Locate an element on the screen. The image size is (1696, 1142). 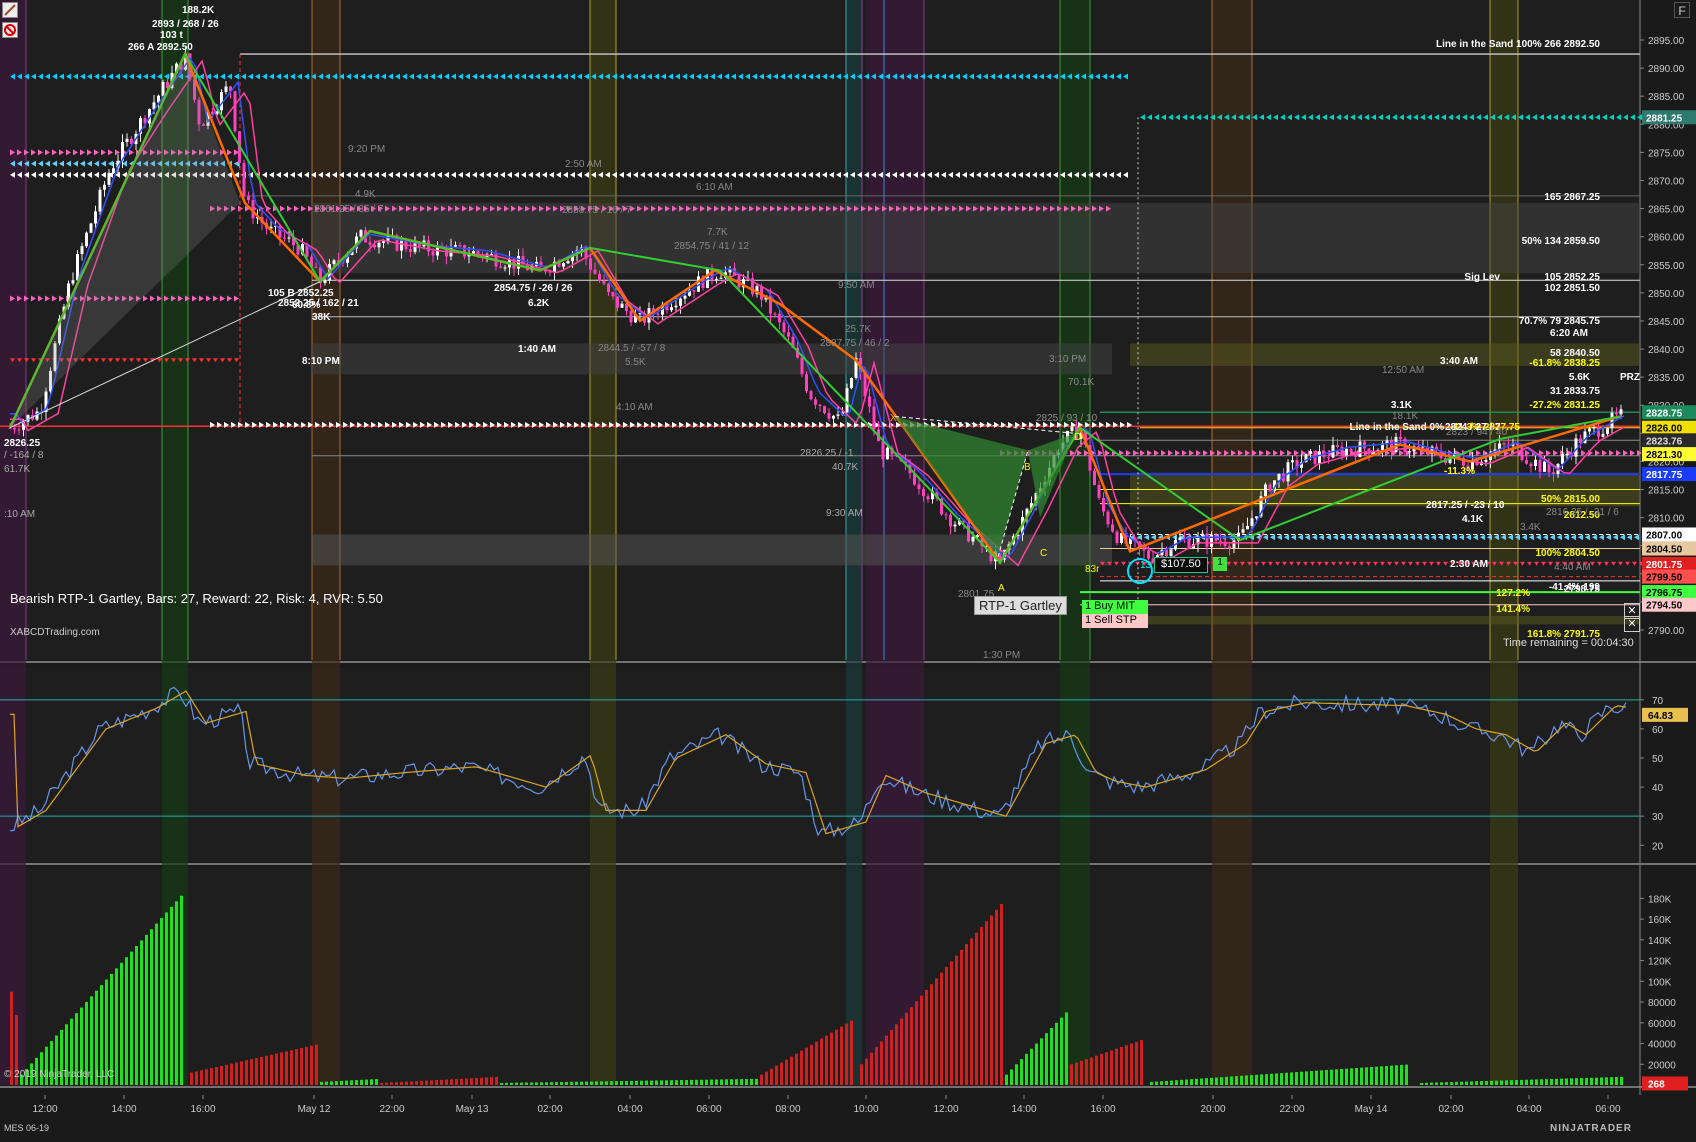
time-tick-label: 06:00 is located at coordinates (1607, 1109).